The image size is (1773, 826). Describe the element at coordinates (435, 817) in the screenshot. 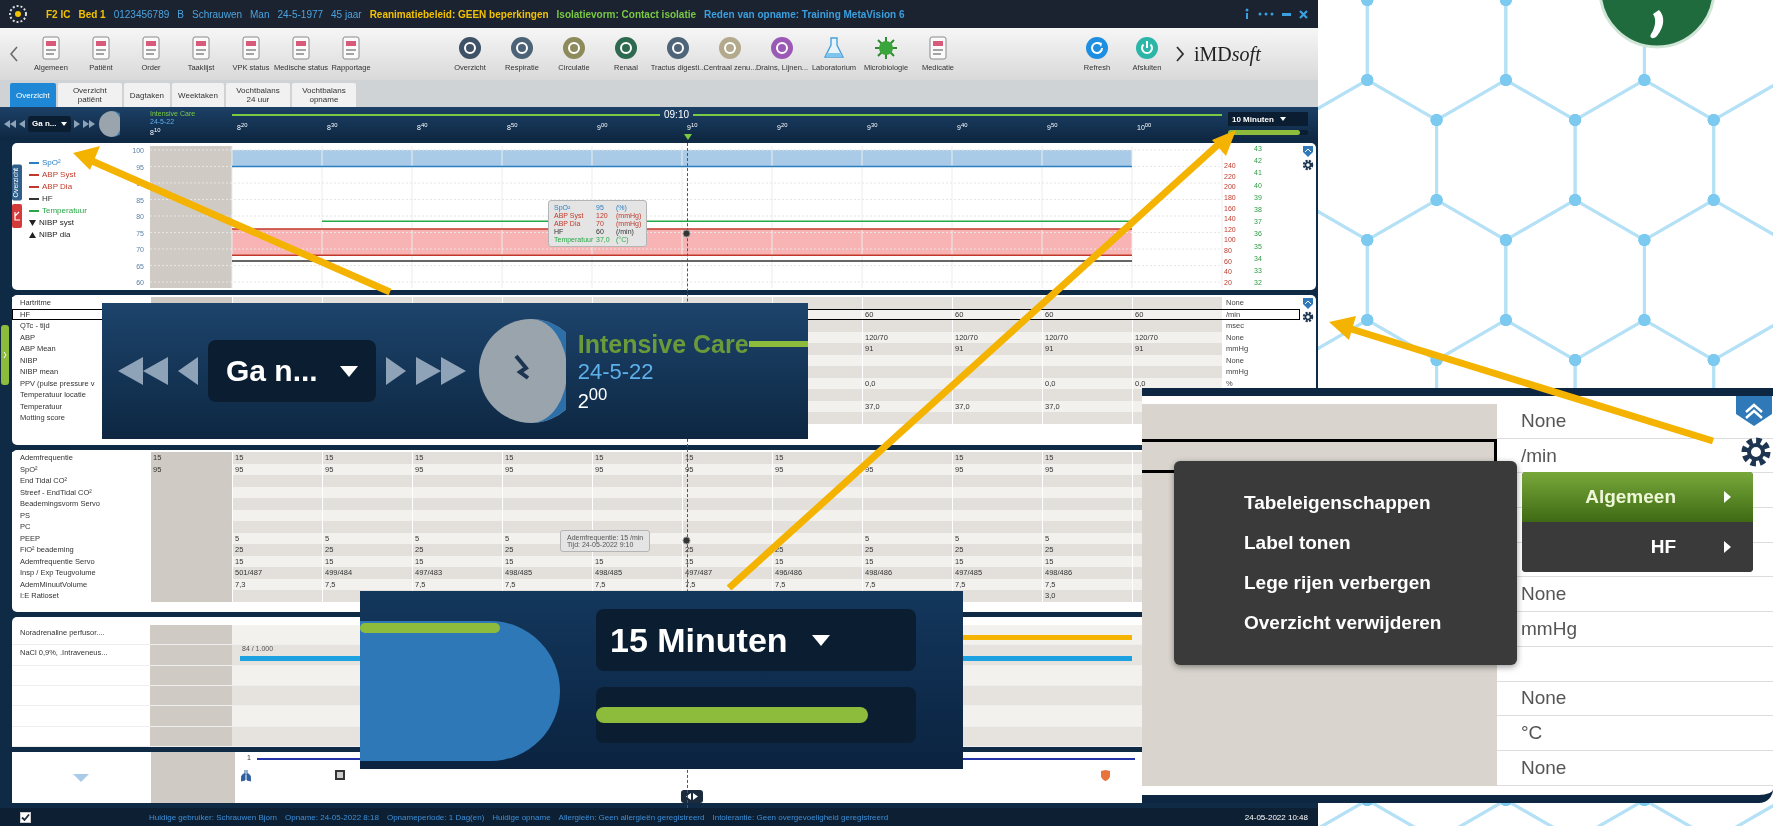

I see `status-text: Opnameperiode: 1 Dag(en)` at that location.